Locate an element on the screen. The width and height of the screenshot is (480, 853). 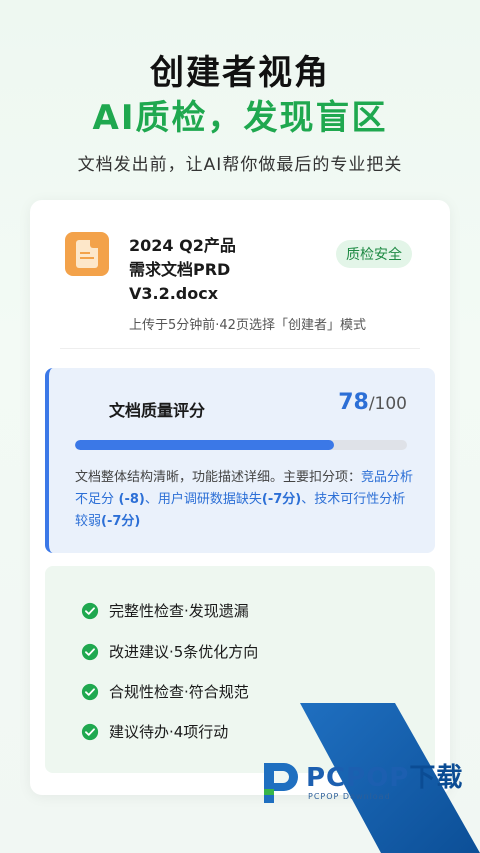
hero-title: 创建者视角 is located at coordinates (240, 73).